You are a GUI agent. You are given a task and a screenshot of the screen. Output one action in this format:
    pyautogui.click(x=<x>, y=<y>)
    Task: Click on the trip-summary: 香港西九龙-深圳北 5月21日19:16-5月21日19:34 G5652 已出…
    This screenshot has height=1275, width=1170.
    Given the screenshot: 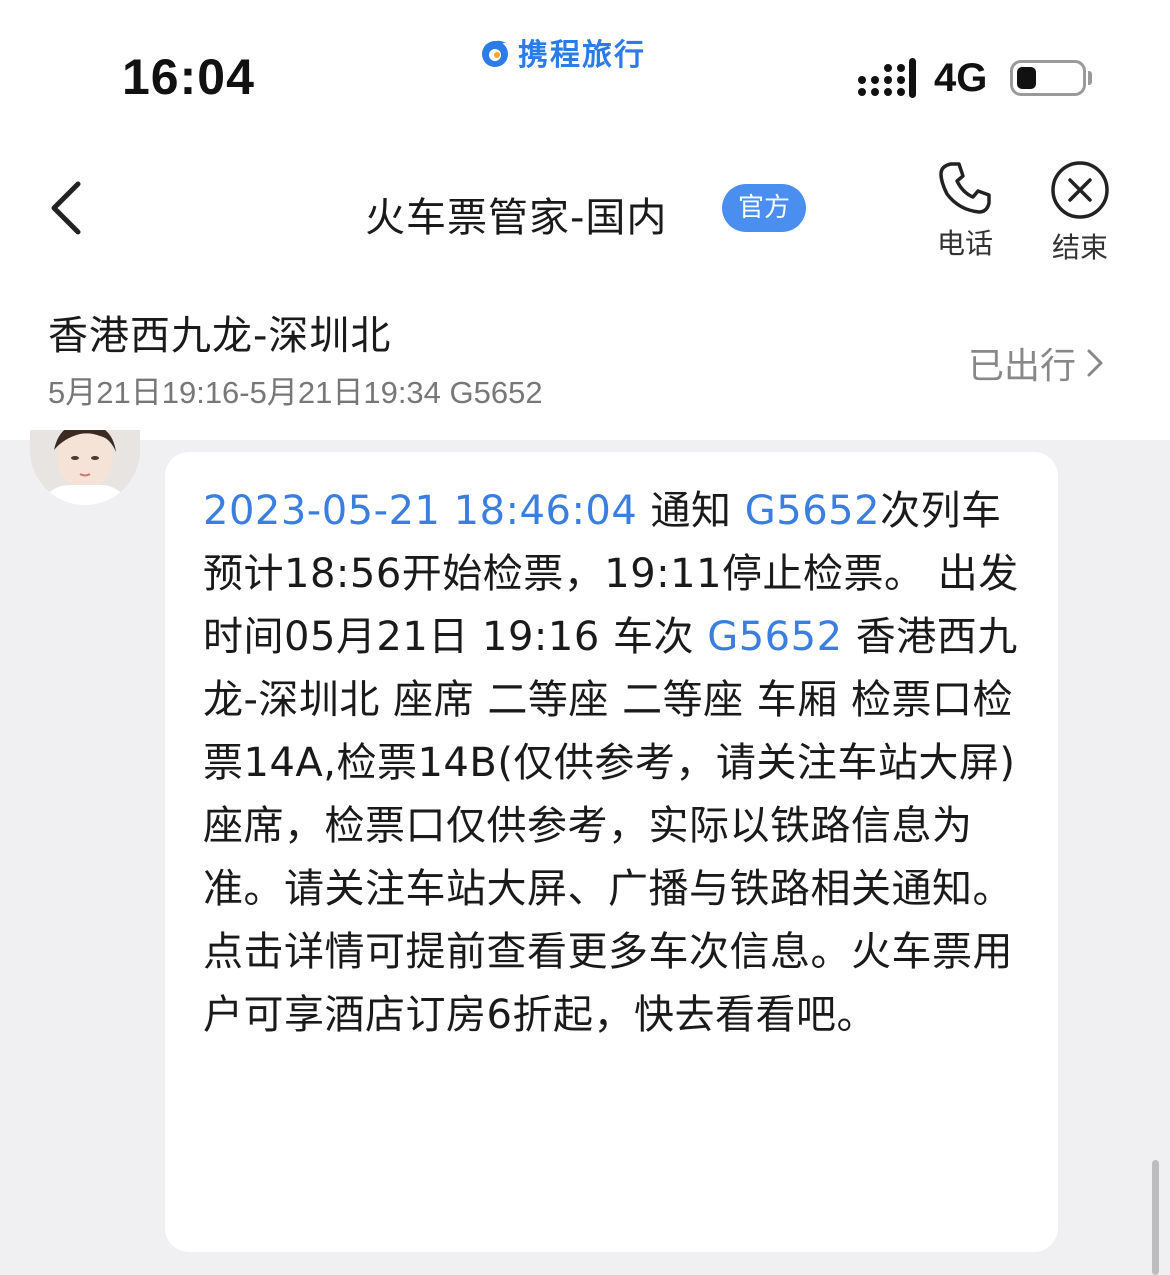 What is the action you would take?
    pyautogui.click(x=585, y=362)
    